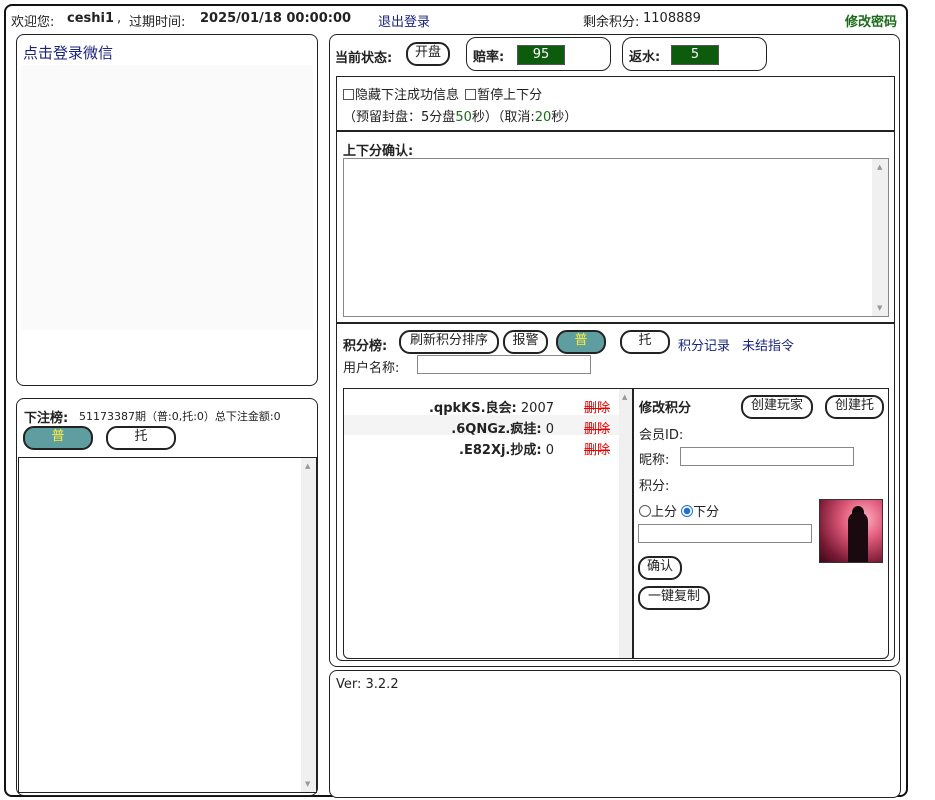 The height and width of the screenshot is (800, 935). Describe the element at coordinates (768, 344) in the screenshot. I see `pending-orders-link: 未结指令` at that location.